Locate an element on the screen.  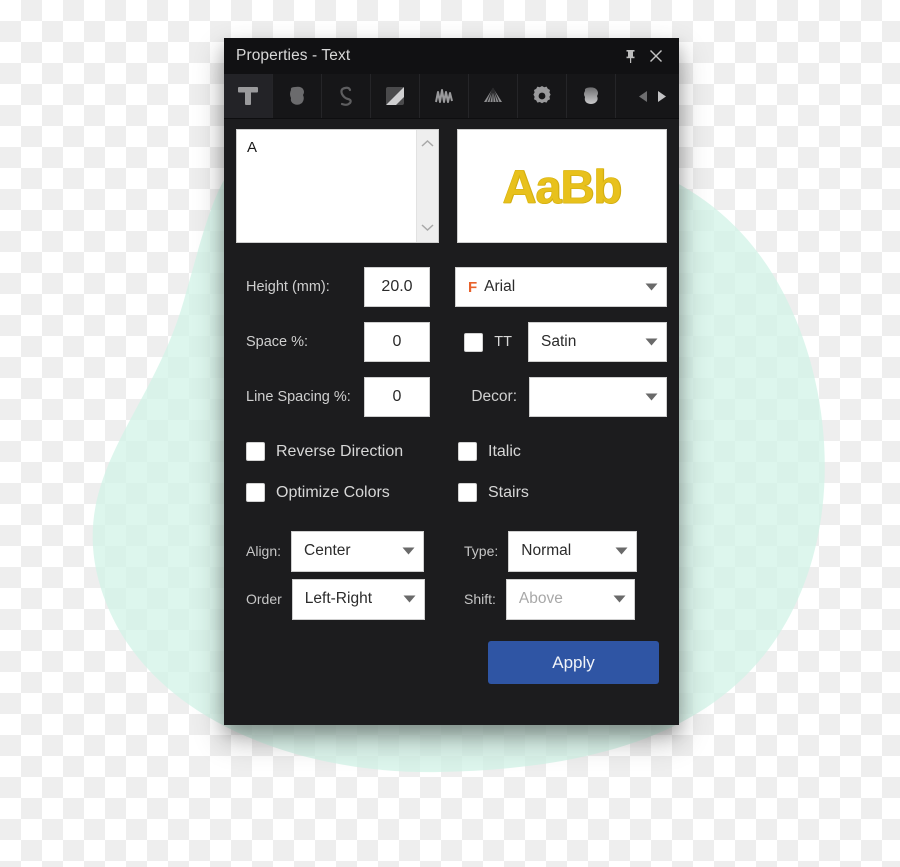
line-spacing-label: Line Spacing %: is located at coordinates (298, 397).